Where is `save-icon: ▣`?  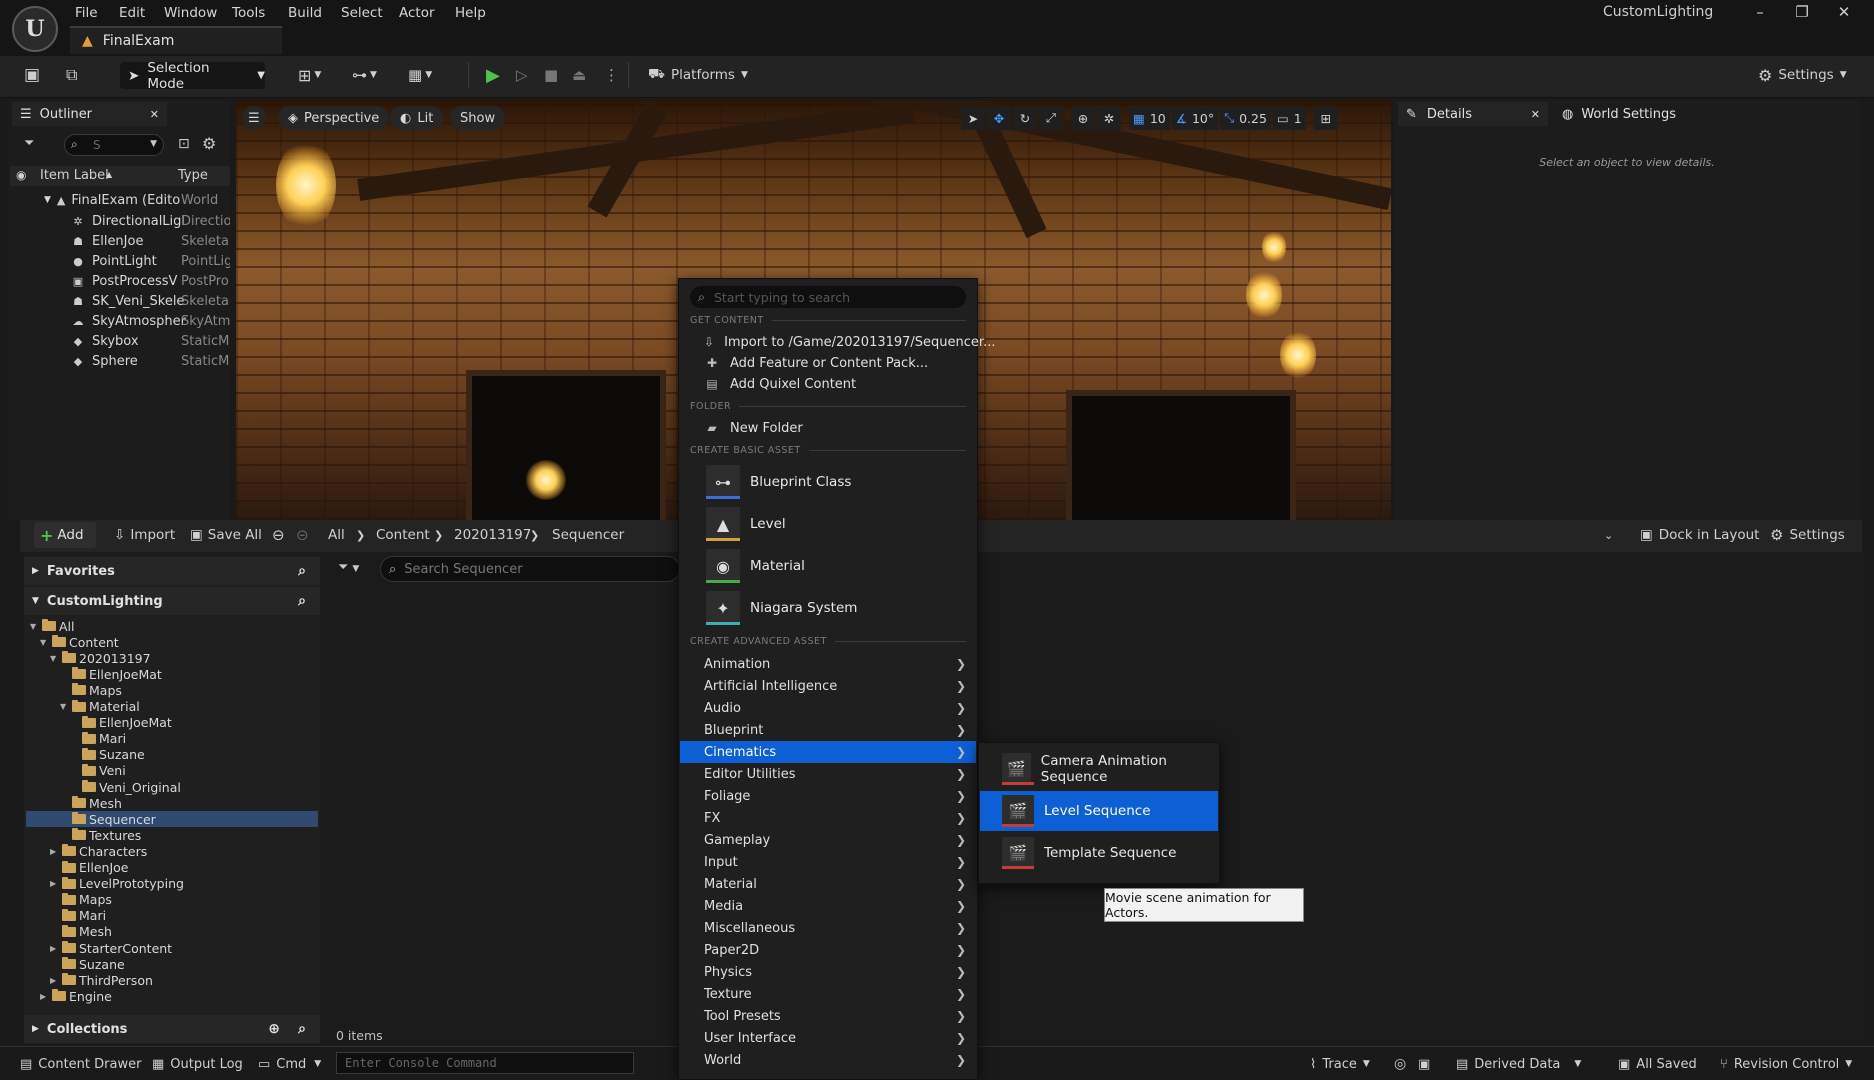
save-icon: ▣ is located at coordinates (32, 75).